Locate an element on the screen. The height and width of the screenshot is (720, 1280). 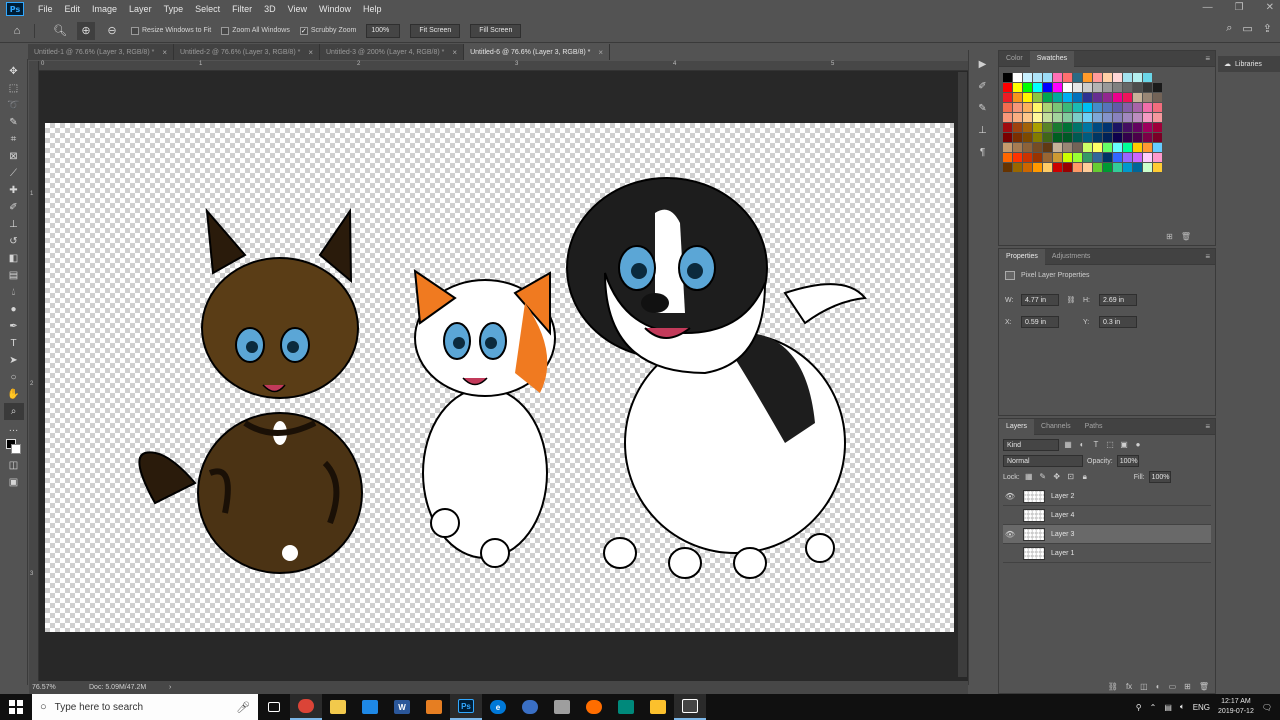
history-brush-tool-icon: ↺ is located at coordinates (14, 241).